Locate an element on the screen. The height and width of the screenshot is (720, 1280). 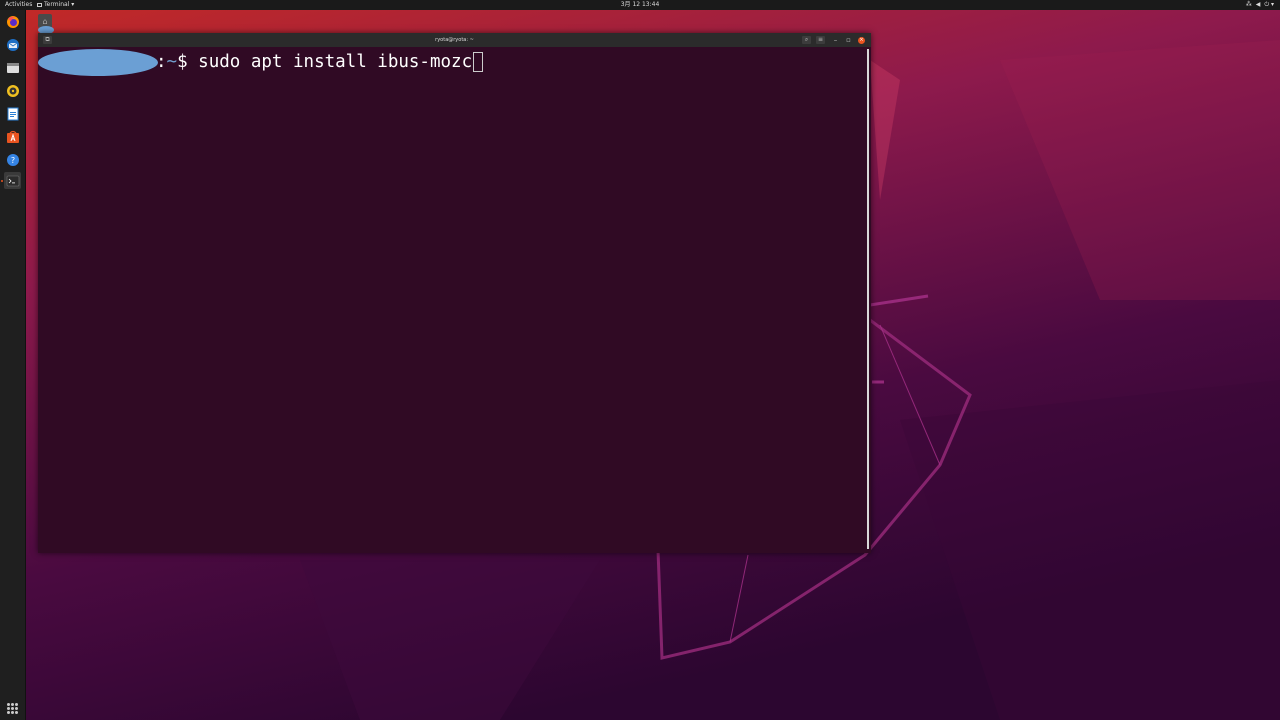
terminal-icon is located at coordinates (12, 180).